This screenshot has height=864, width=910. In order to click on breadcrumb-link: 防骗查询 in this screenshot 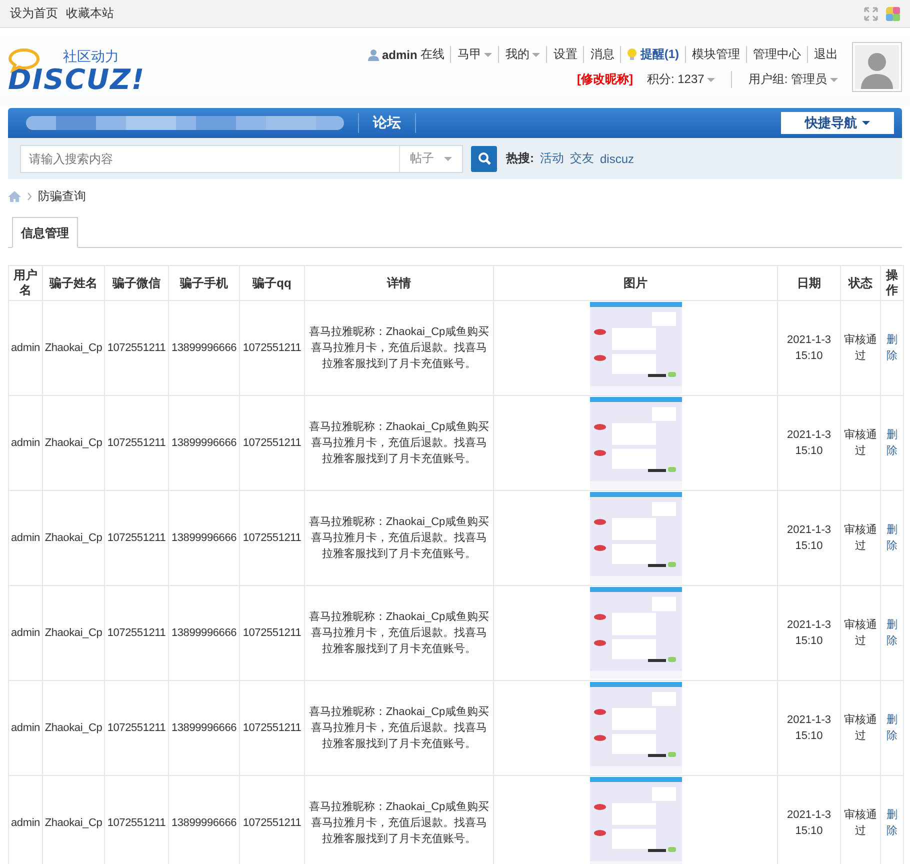, I will do `click(62, 196)`.